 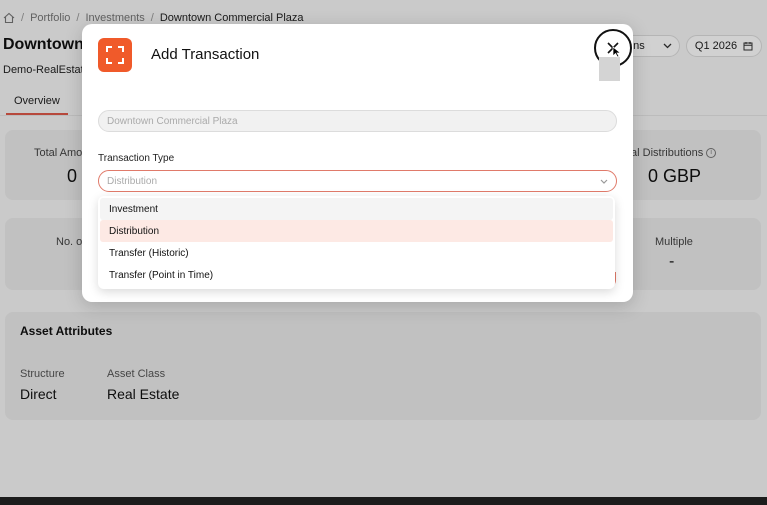 What do you see at coordinates (356, 253) in the screenshot?
I see `option-transfer-historic: Transfer (Historic)` at bounding box center [356, 253].